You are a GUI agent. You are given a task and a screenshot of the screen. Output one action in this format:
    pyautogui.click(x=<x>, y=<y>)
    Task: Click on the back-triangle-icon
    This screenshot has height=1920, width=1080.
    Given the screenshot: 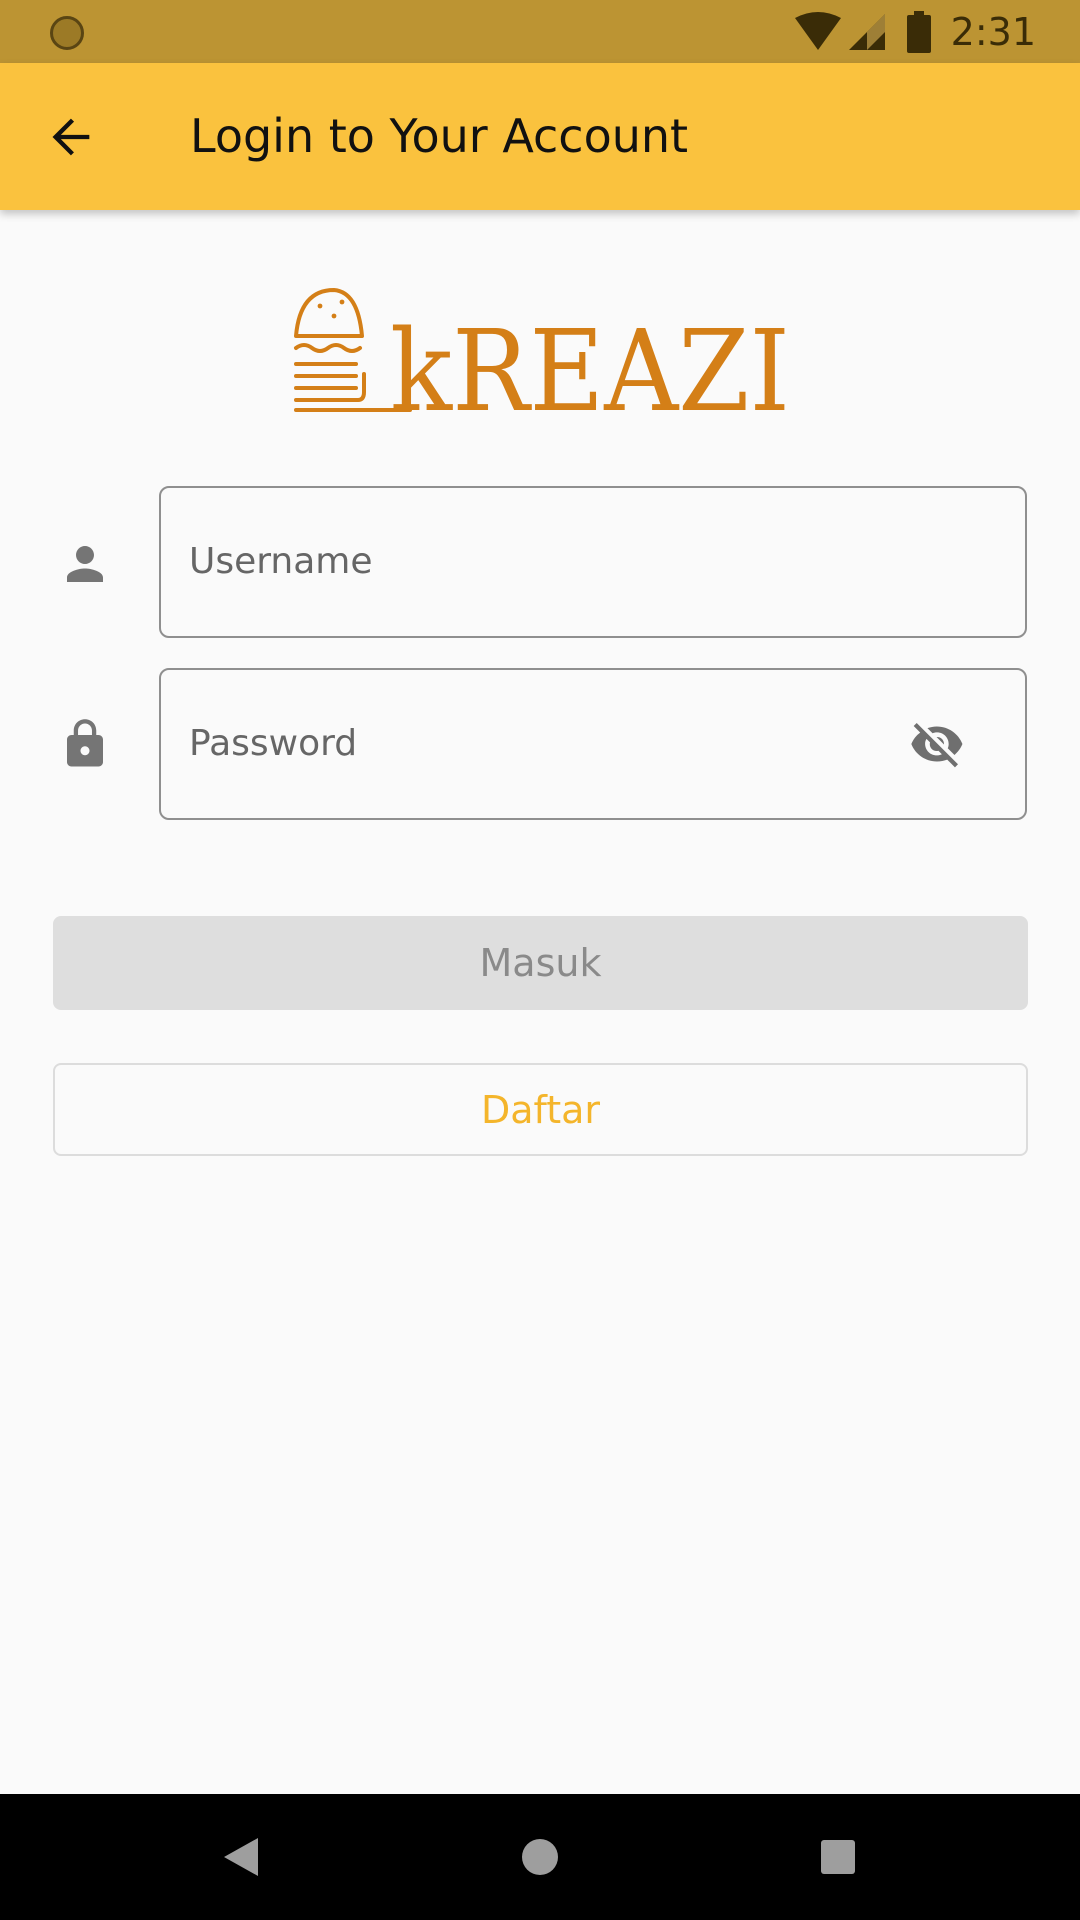 What is the action you would take?
    pyautogui.click(x=241, y=1857)
    